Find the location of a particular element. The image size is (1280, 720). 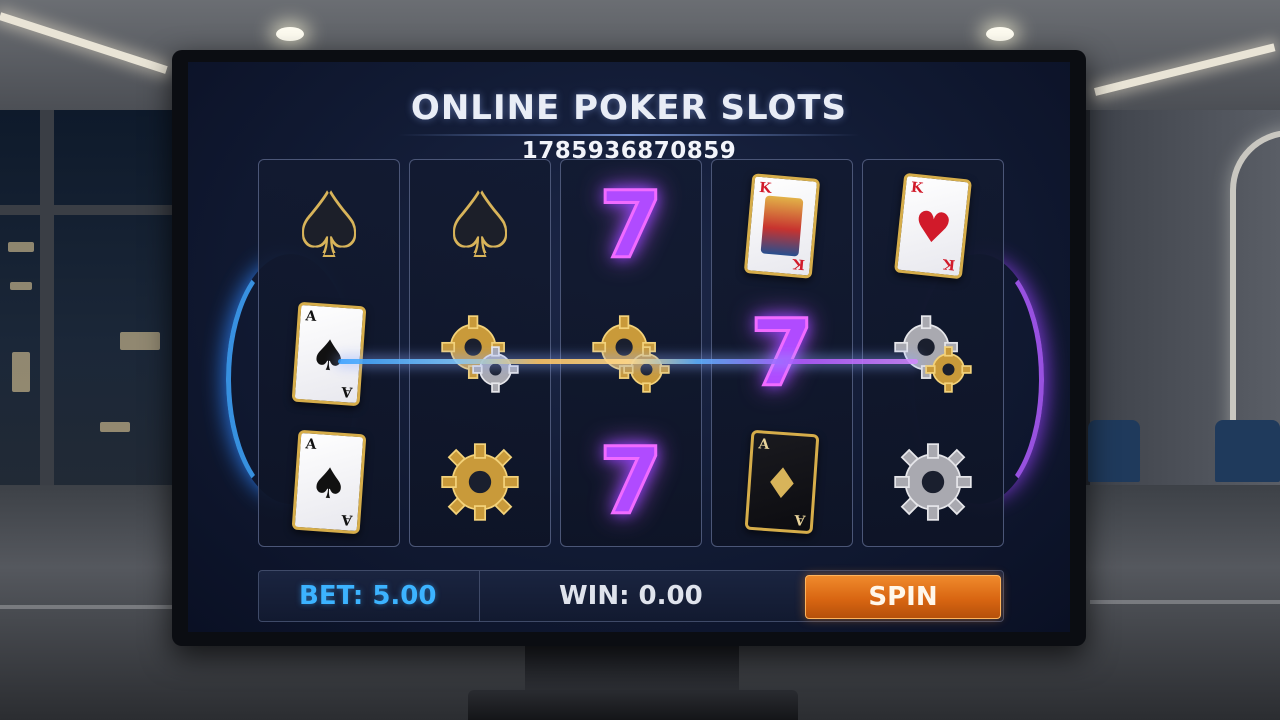

ace-of-diamonds-card-icon: A ♦ A is located at coordinates (782, 482).